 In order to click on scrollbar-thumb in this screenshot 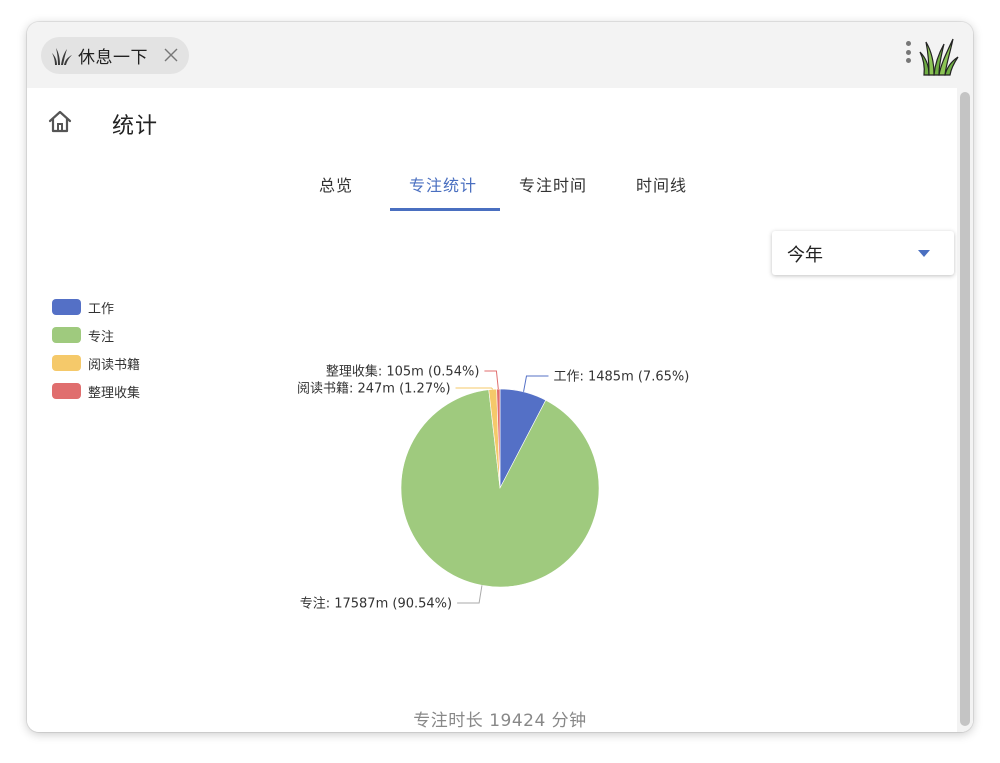, I will do `click(965, 409)`.